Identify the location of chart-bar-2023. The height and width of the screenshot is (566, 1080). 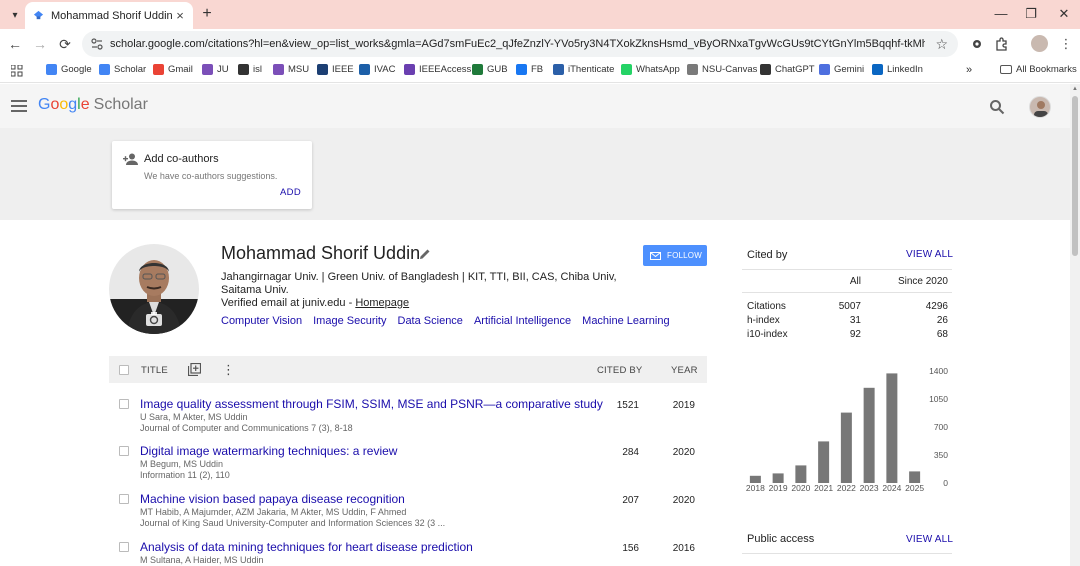
(869, 435).